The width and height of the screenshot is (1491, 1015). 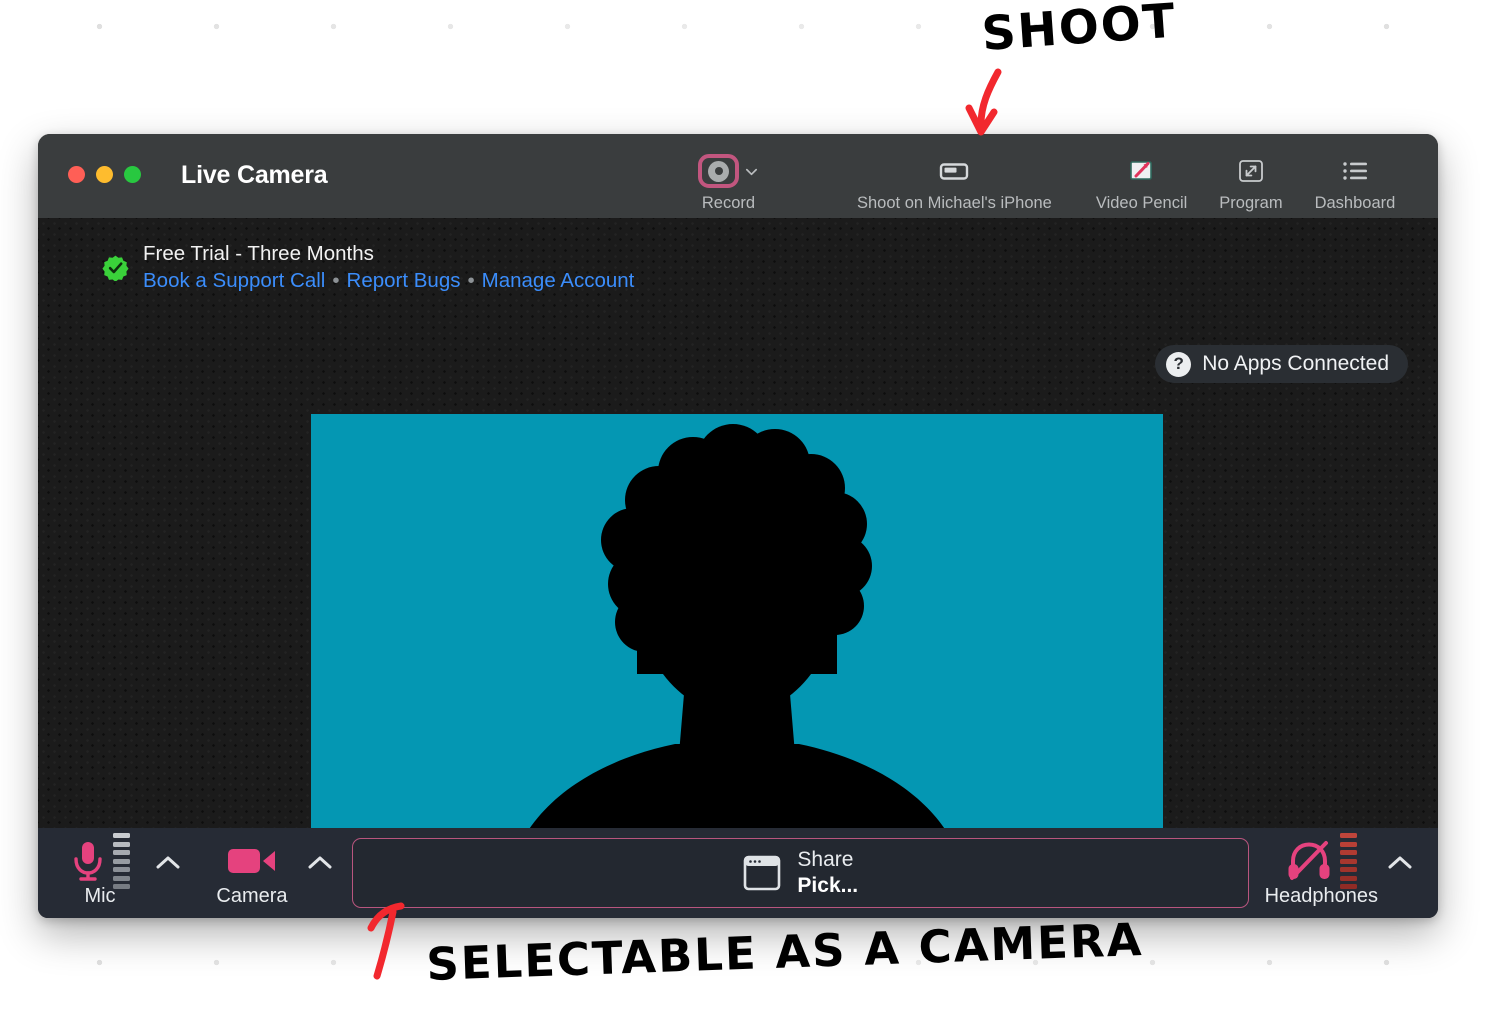 I want to click on window-share-icon, so click(x=762, y=873).